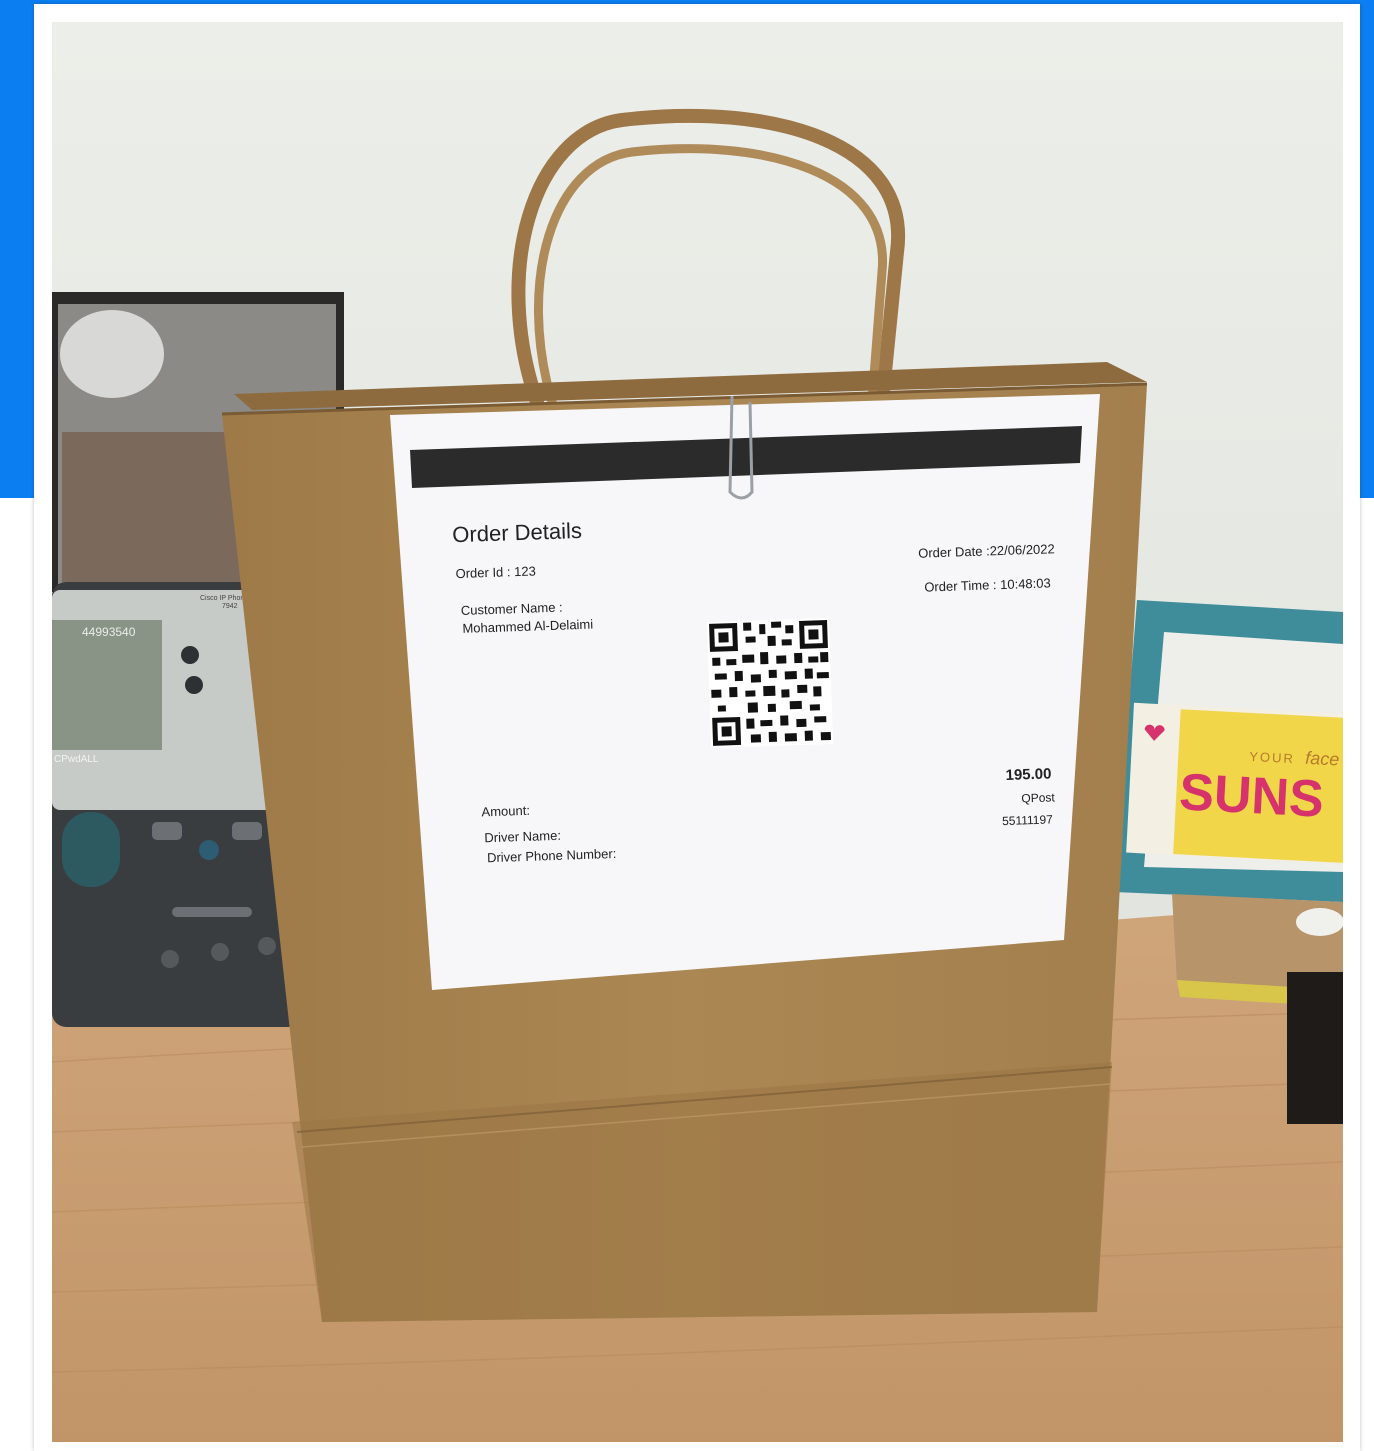 This screenshot has width=1374, height=1451. I want to click on courier-name: QPost, so click(1038, 797).